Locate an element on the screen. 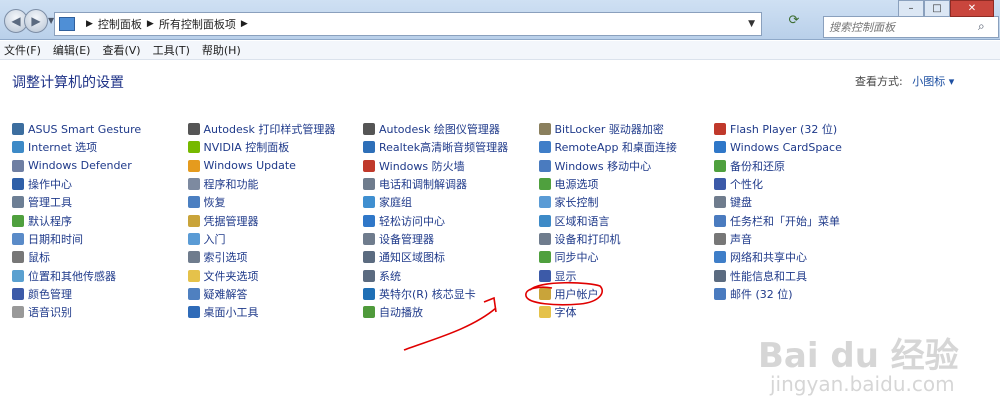 This screenshot has width=1000, height=416. control-panel-item: 电源选项 is located at coordinates (626, 184).